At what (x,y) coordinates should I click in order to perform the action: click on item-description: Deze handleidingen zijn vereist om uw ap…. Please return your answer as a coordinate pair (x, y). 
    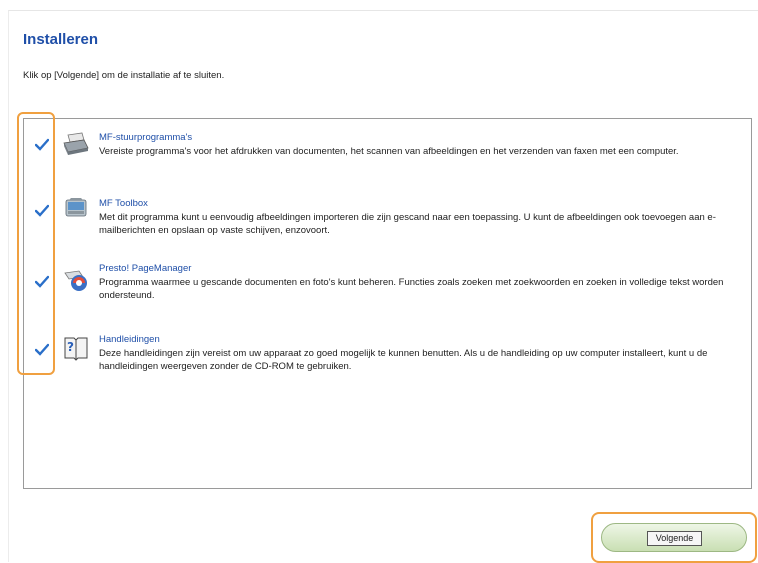
    Looking at the image, I should click on (403, 360).